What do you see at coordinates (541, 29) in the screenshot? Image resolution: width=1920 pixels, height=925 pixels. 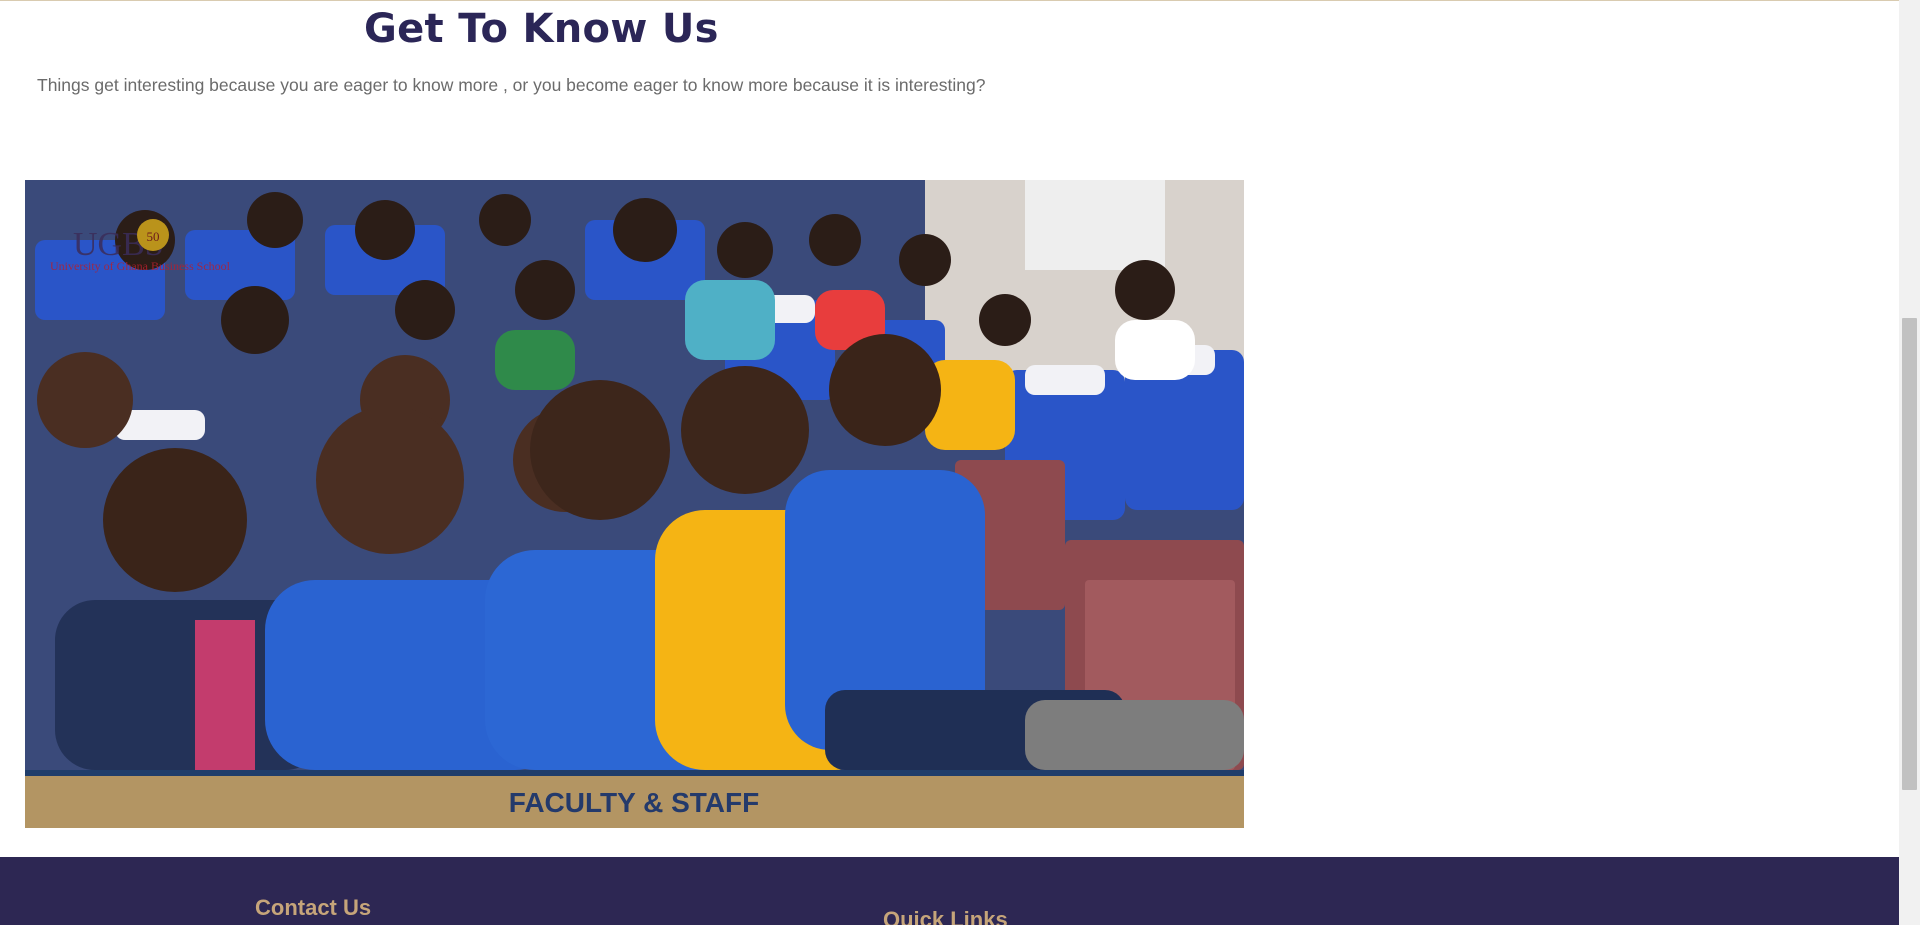 I see `section-title: Get To Know Us` at bounding box center [541, 29].